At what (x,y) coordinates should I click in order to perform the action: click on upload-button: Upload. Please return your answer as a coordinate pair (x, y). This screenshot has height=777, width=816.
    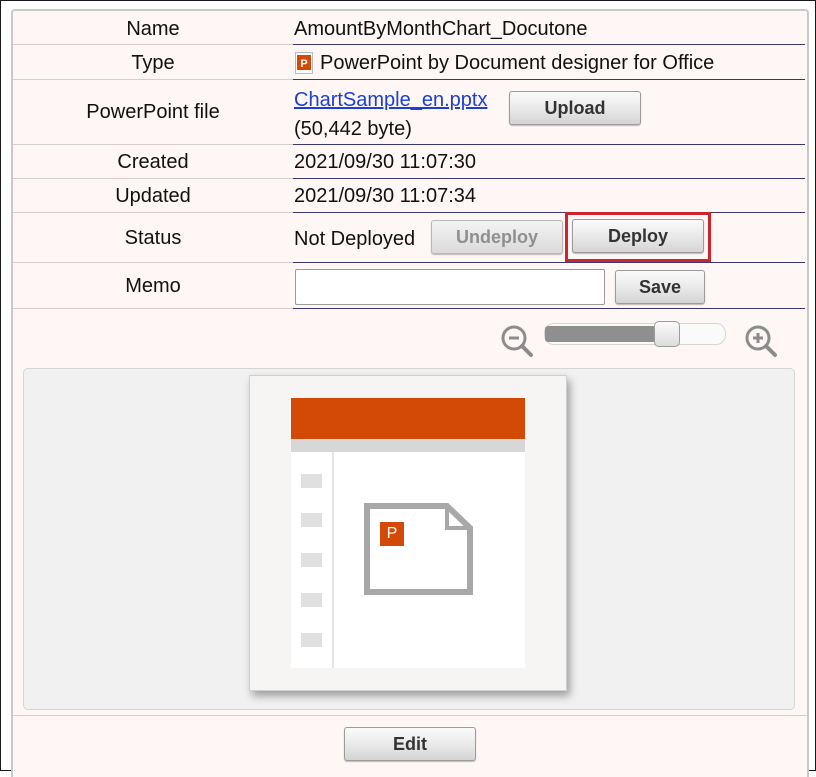
    Looking at the image, I should click on (575, 108).